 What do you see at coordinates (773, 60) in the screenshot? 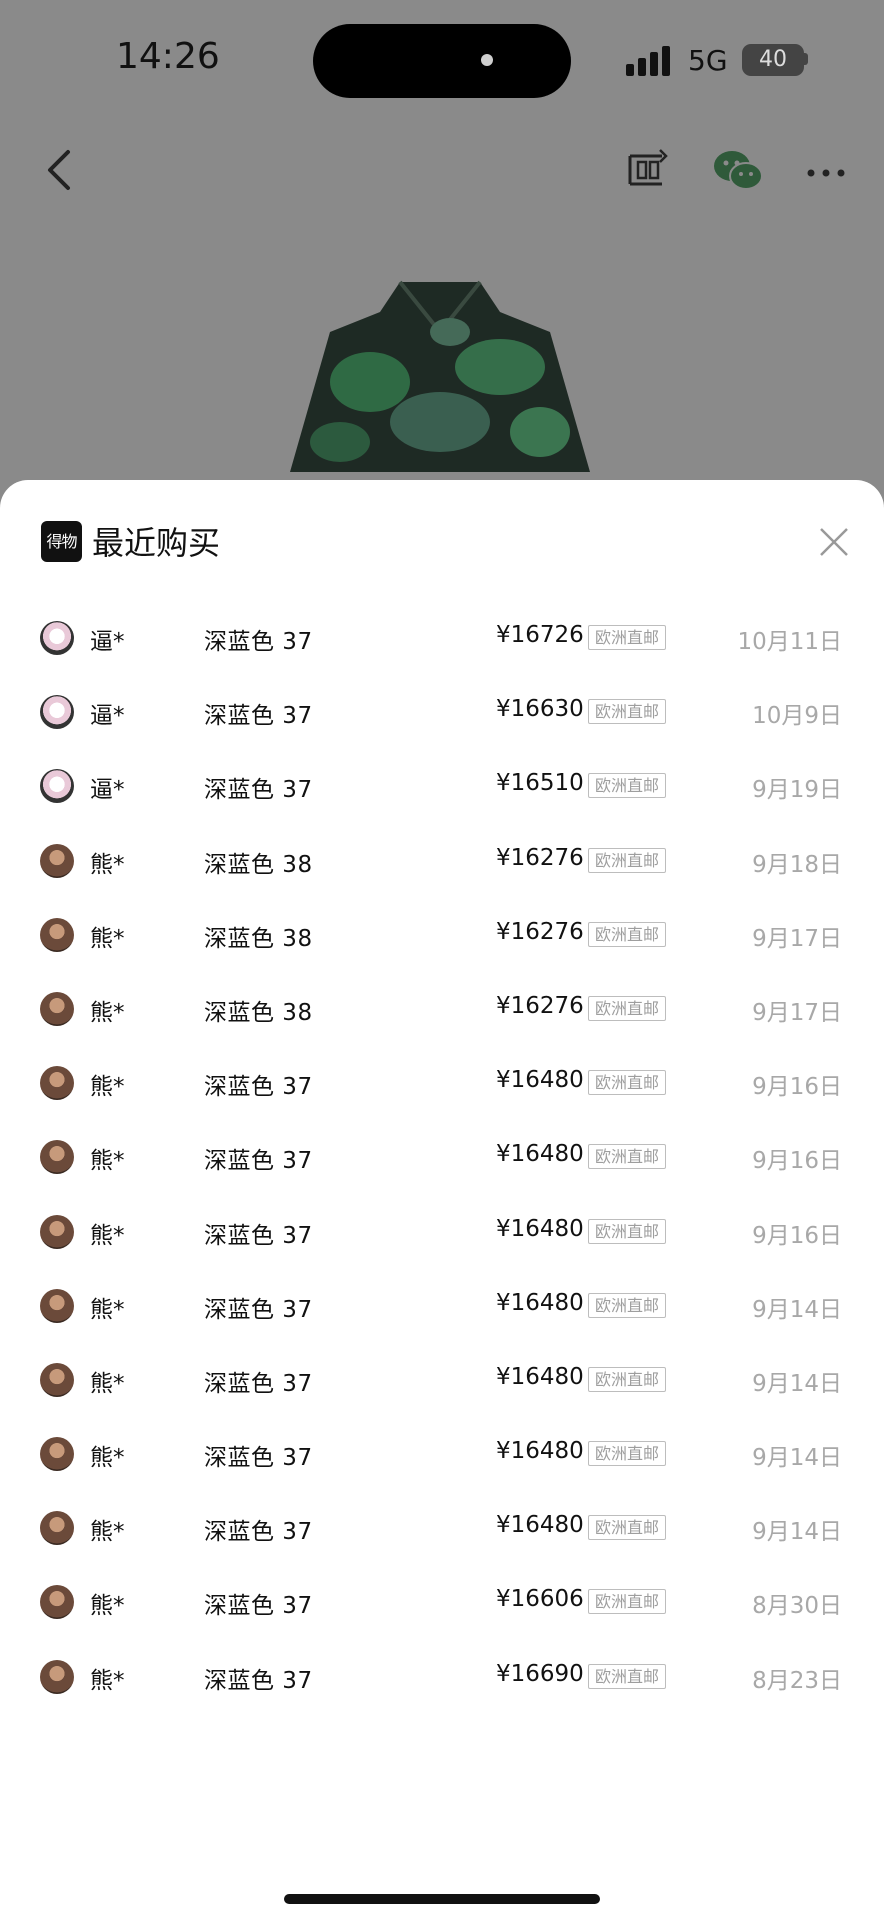
I see `battery-icon: 40` at bounding box center [773, 60].